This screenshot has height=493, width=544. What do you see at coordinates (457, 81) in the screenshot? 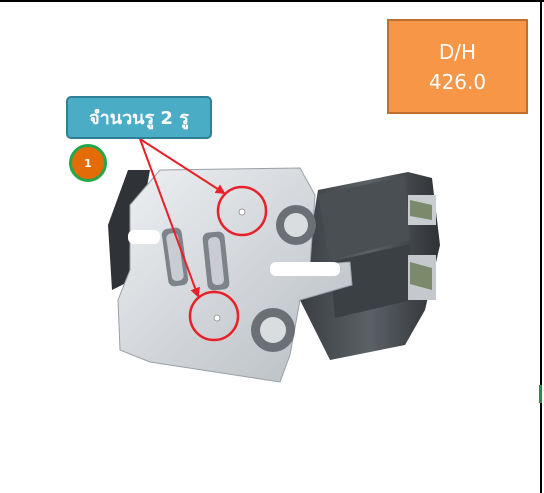
I see `dh-value: 426.0` at bounding box center [457, 81].